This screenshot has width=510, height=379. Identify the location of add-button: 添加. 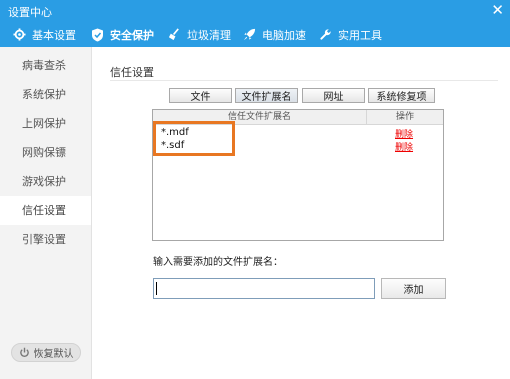
(413, 288).